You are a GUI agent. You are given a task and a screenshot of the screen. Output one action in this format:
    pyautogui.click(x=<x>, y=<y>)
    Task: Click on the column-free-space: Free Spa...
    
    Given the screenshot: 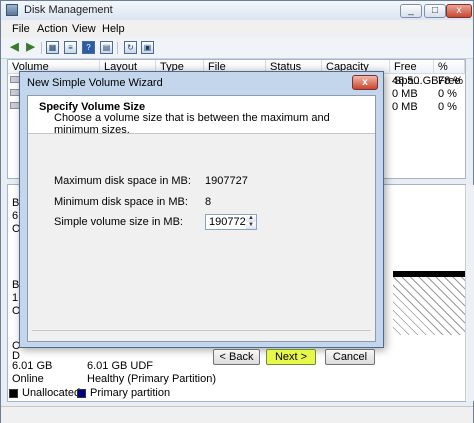 What is the action you would take?
    pyautogui.click(x=412, y=73)
    